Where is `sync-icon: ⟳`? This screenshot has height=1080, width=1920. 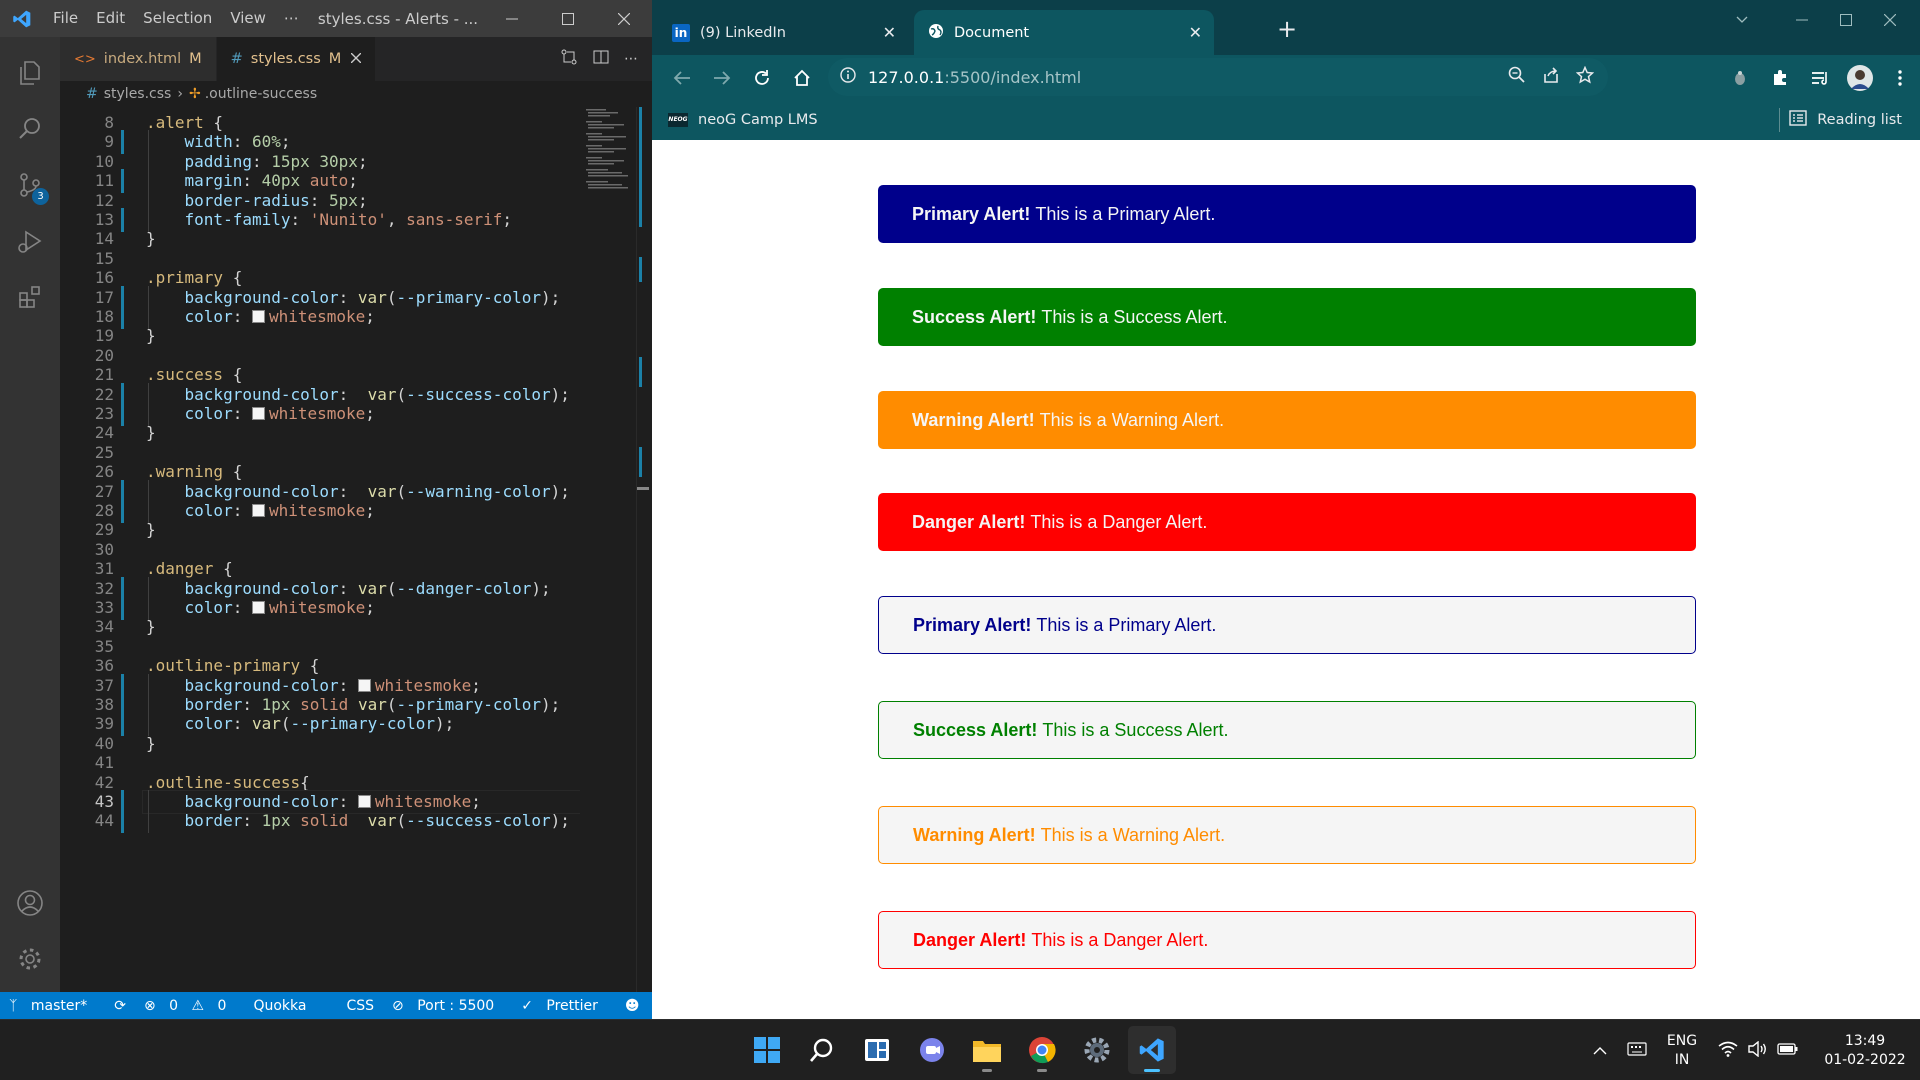
sync-icon: ⟳ is located at coordinates (120, 1006).